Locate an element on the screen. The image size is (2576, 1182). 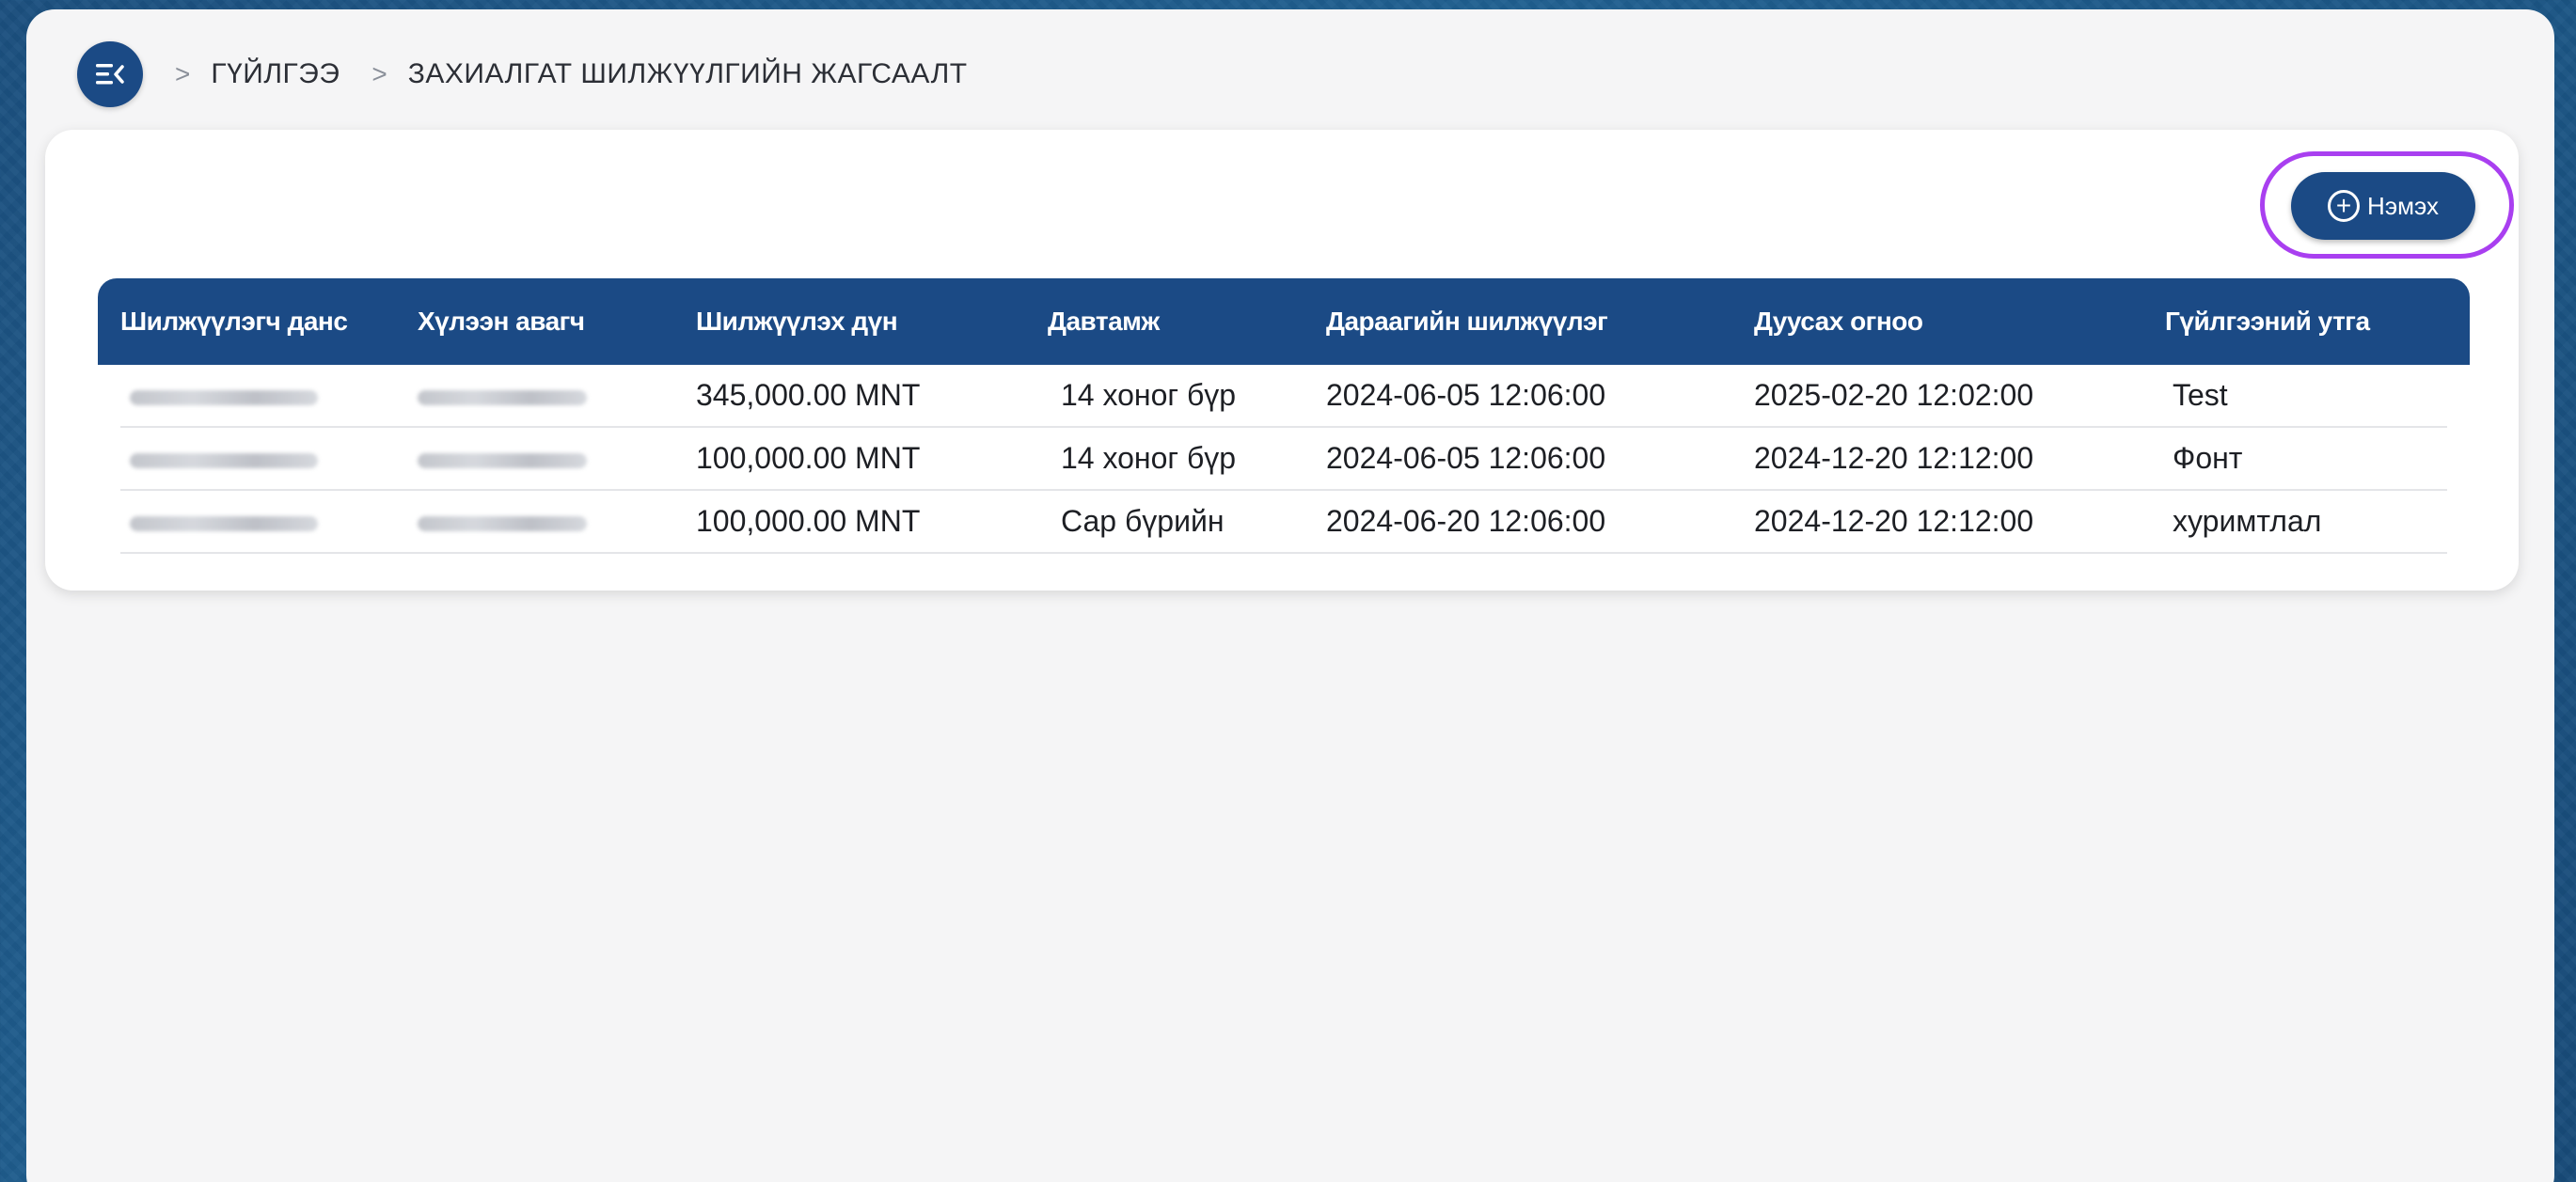
end-date-cell: 2025-02-20 12:02:00 is located at coordinates (1894, 395).